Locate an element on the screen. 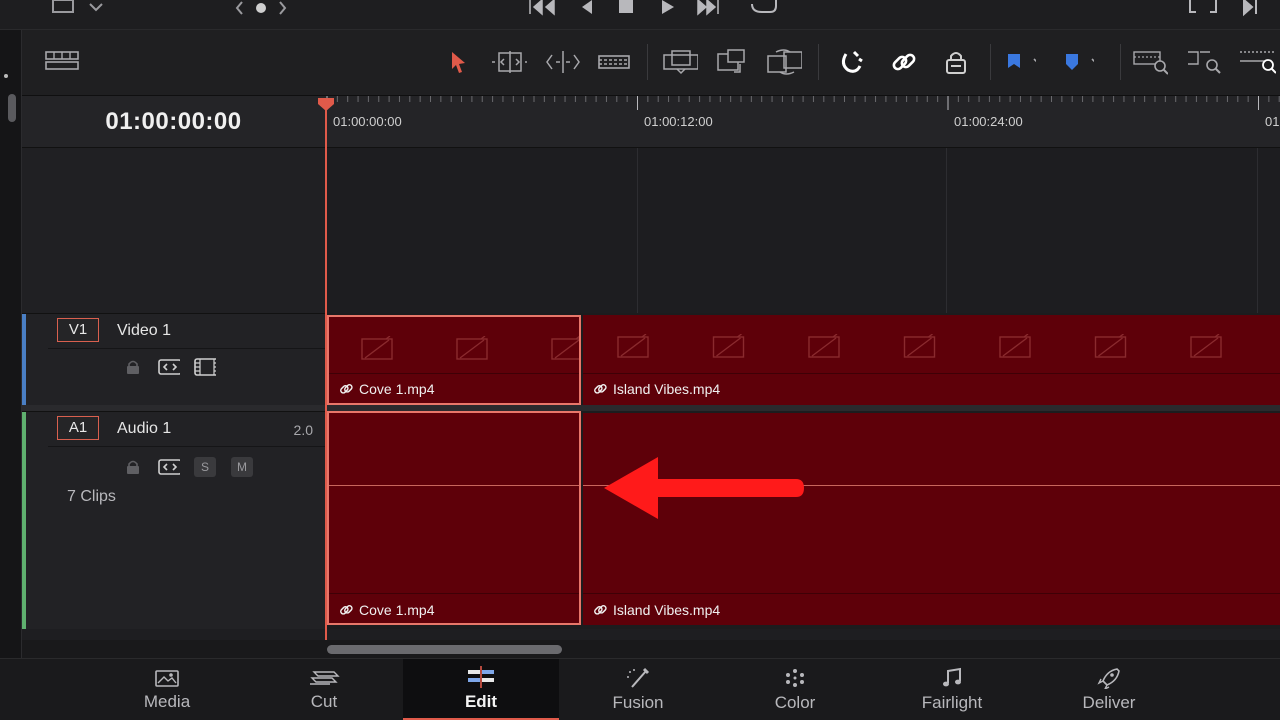 This screenshot has width=1280, height=720. fairlight-icon is located at coordinates (952, 677).